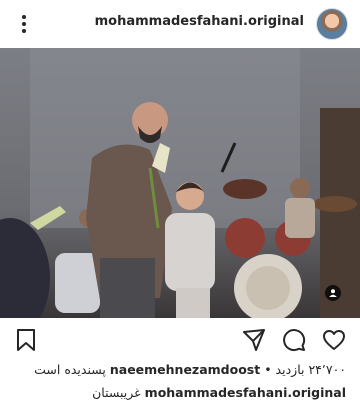 This screenshot has width=360, height=408. I want to click on profile-avatar, so click(332, 24).